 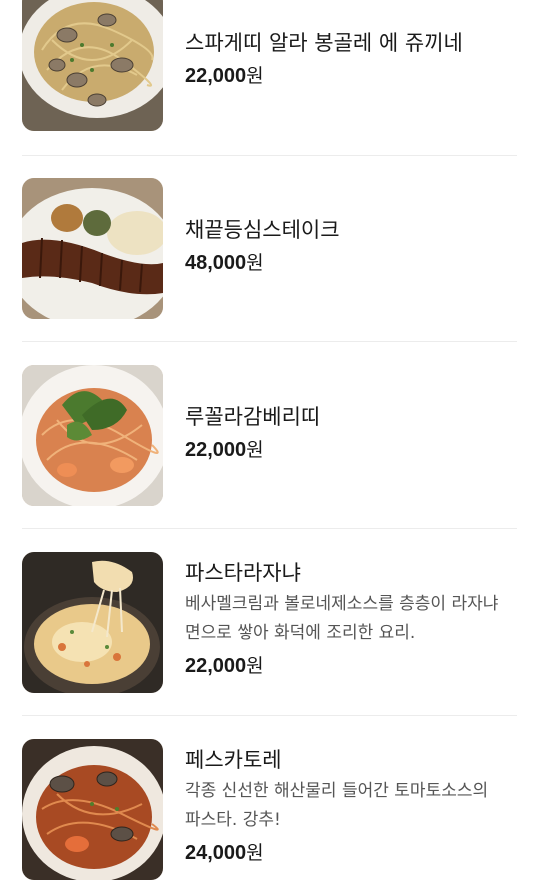 I want to click on steak-photo, so click(x=92, y=248).